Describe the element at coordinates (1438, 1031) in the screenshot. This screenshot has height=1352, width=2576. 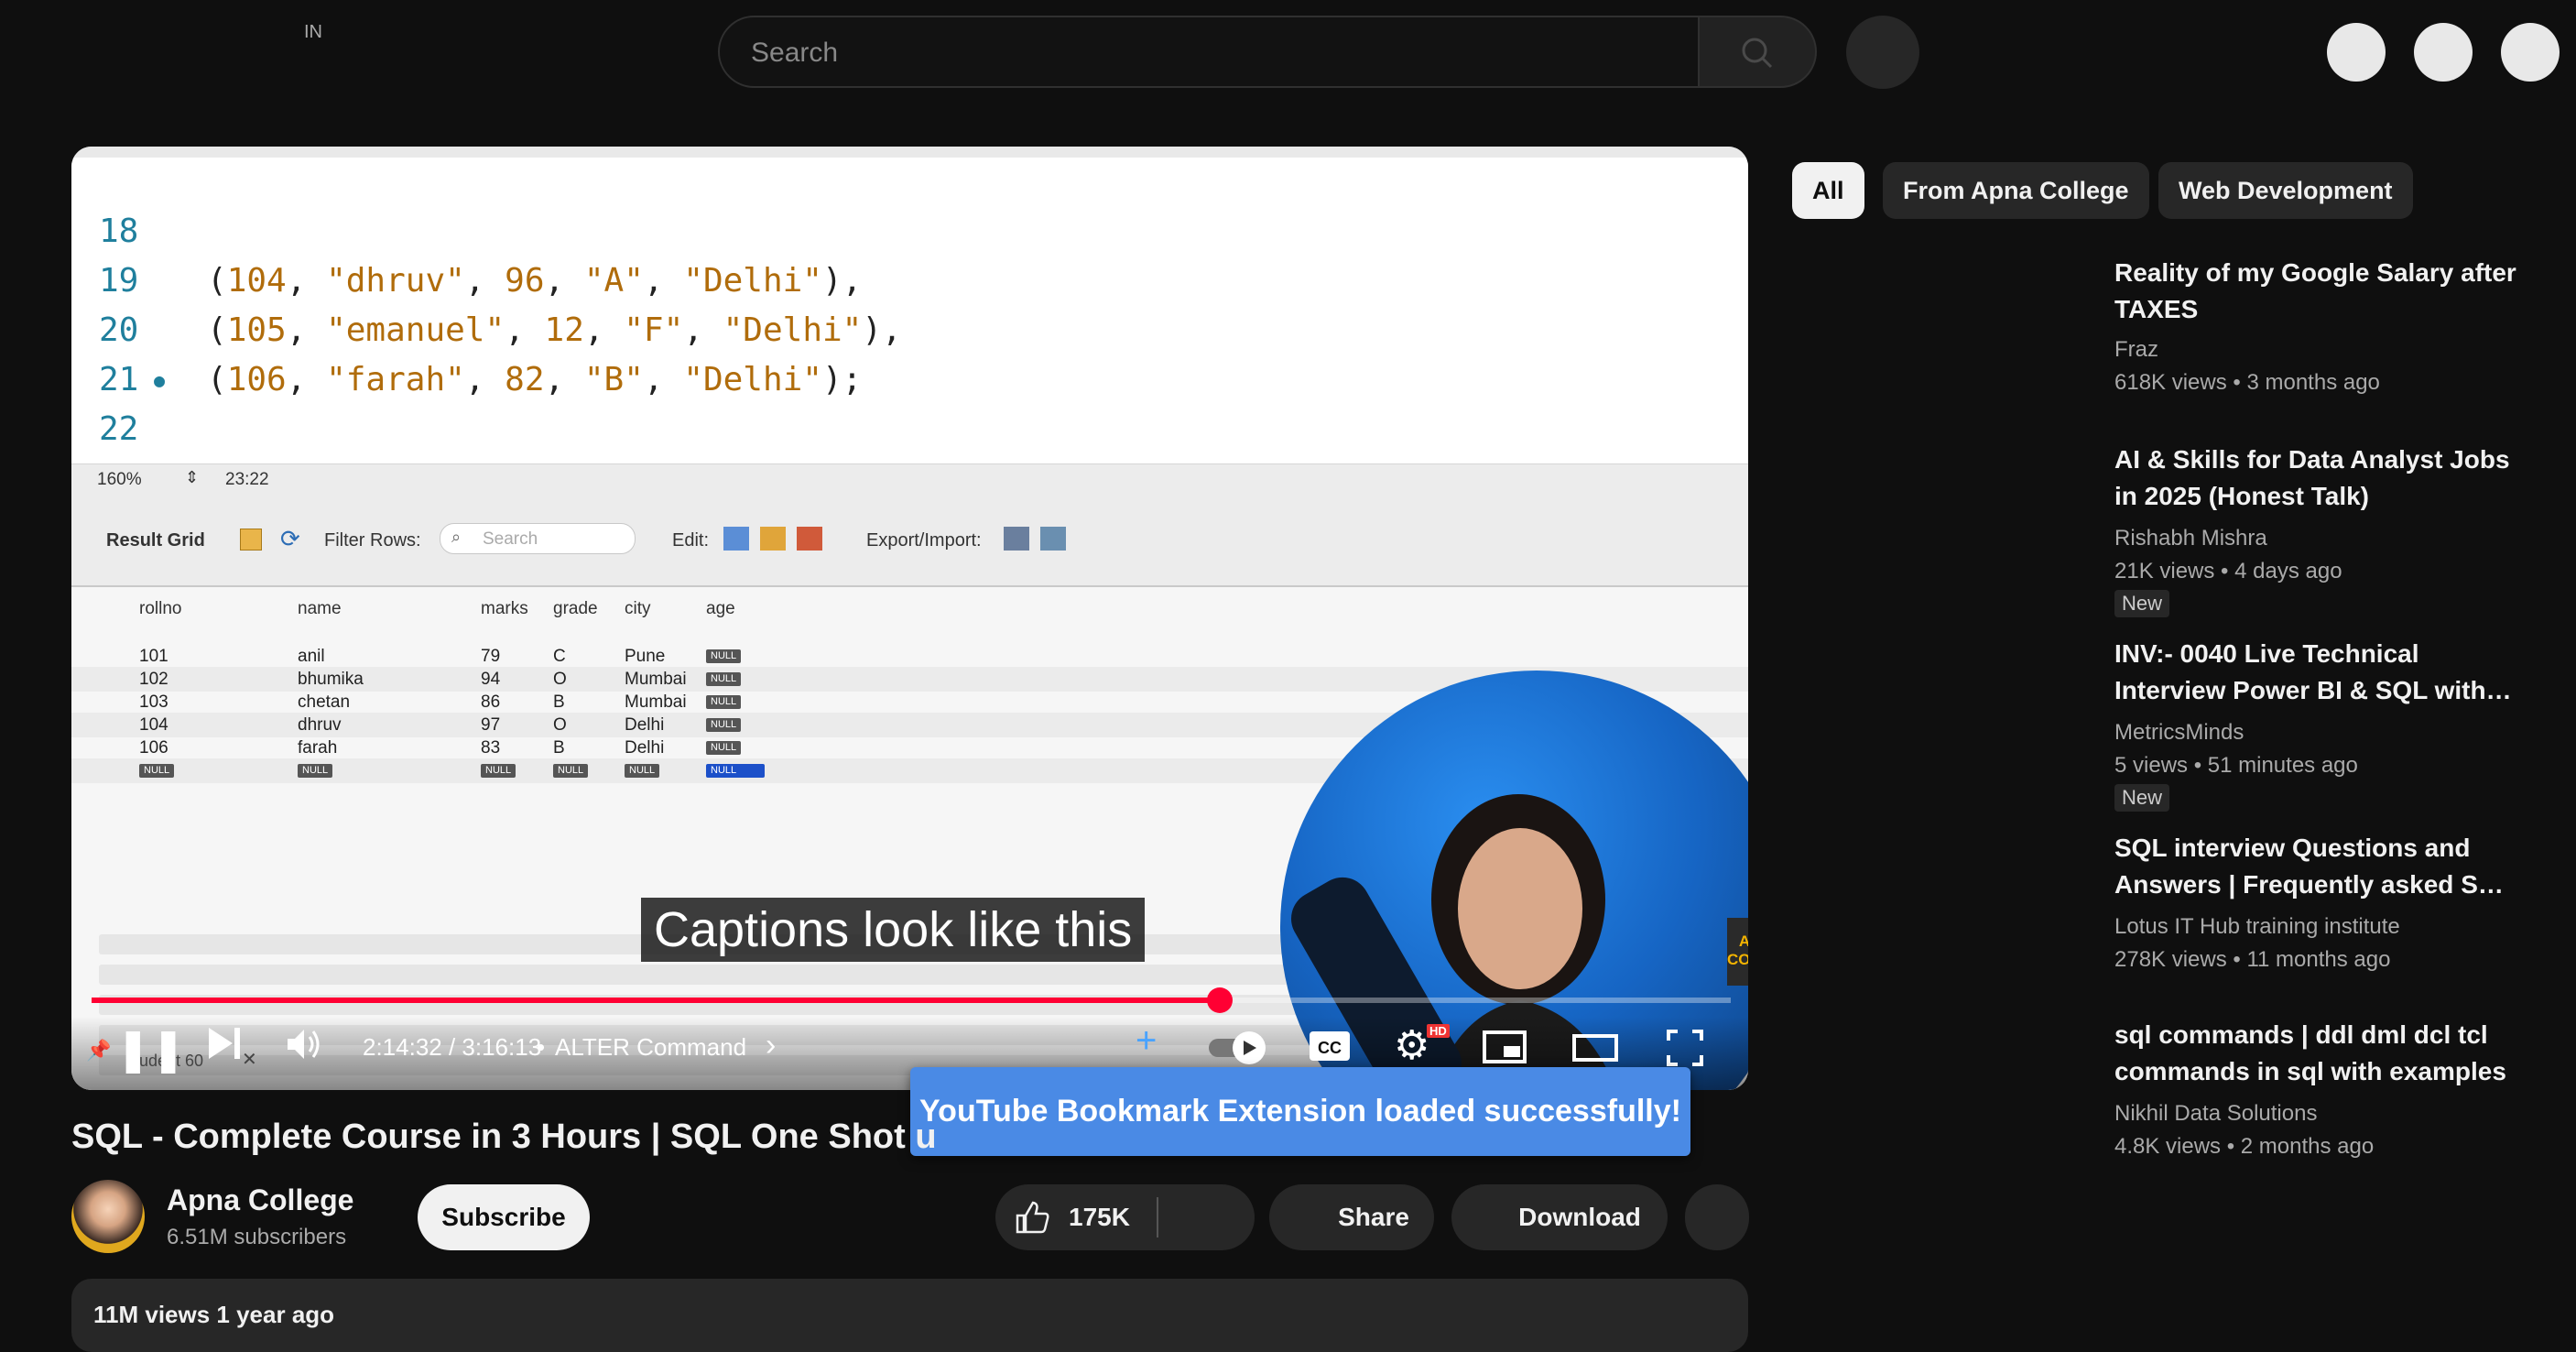
I see `hd-badge: HD` at that location.